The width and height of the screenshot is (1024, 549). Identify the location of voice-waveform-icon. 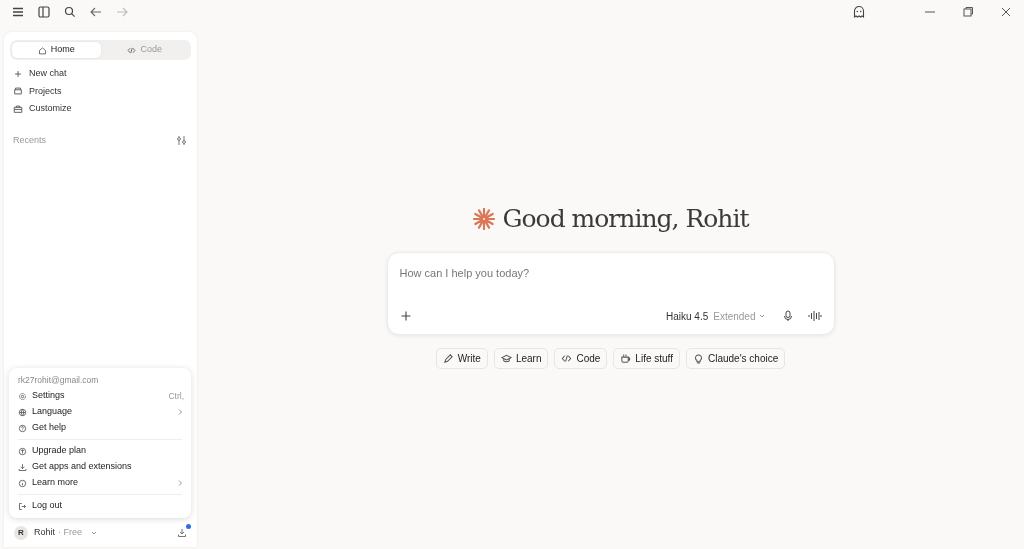
(814, 316).